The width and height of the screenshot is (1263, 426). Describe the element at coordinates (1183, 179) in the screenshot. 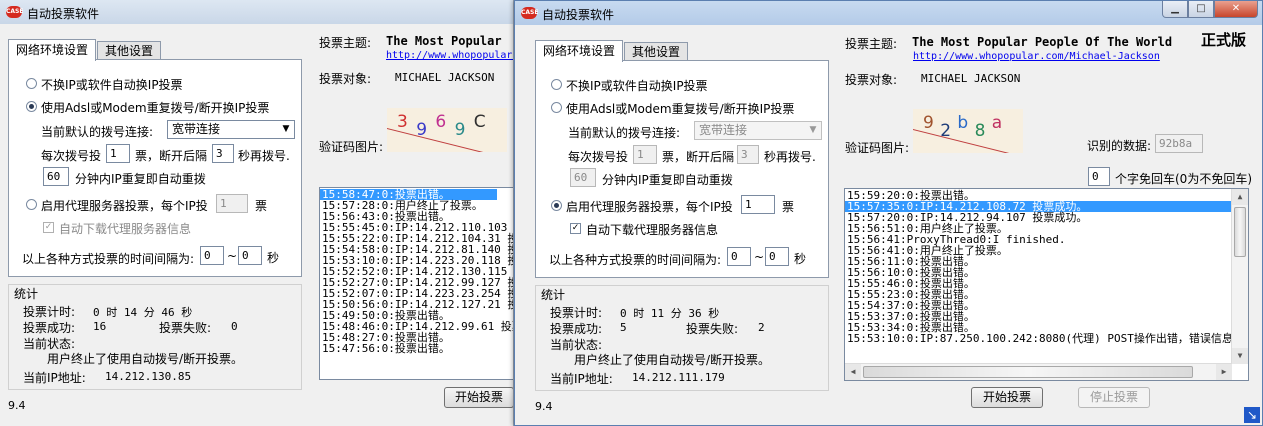

I see `free-return-label: 个字免回车(0为不免回车)` at that location.